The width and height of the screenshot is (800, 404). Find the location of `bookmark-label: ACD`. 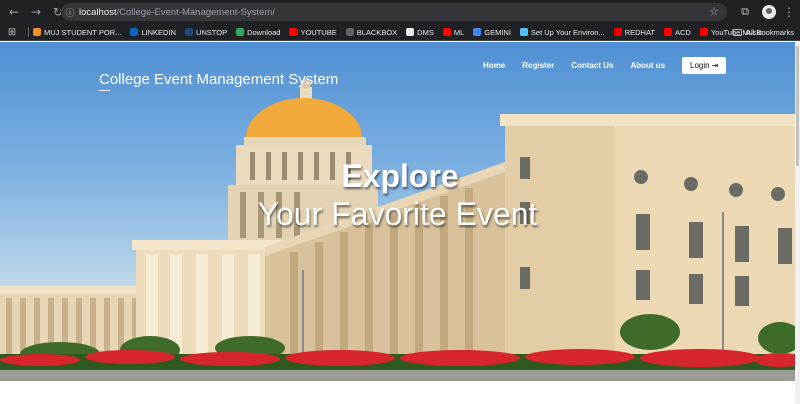

bookmark-label: ACD is located at coordinates (683, 32).